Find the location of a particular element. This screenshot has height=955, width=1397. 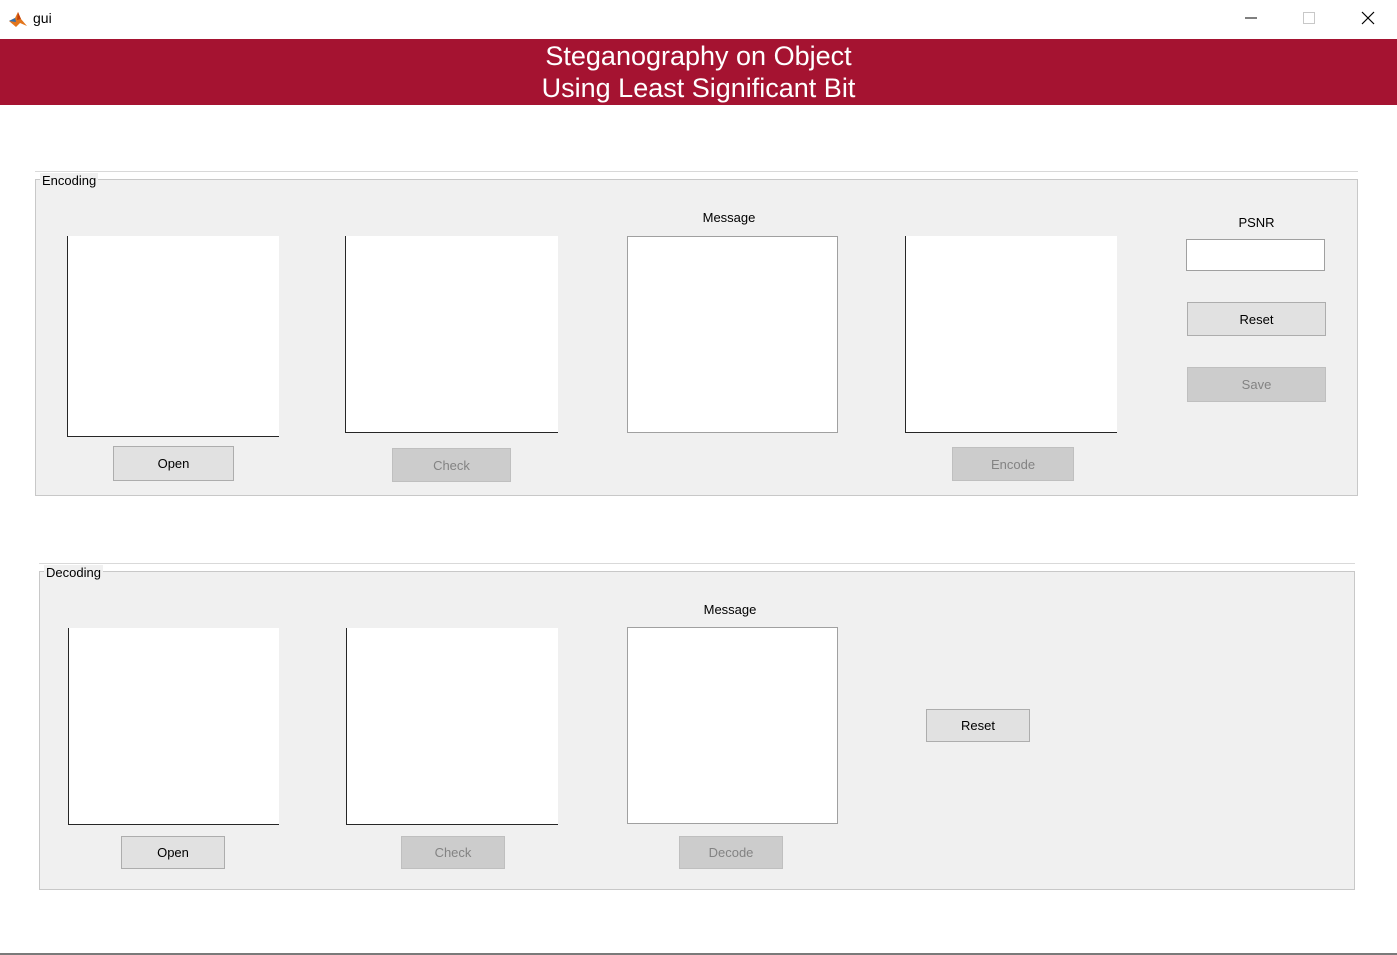

decoding-message-label: Message is located at coordinates (730, 609).